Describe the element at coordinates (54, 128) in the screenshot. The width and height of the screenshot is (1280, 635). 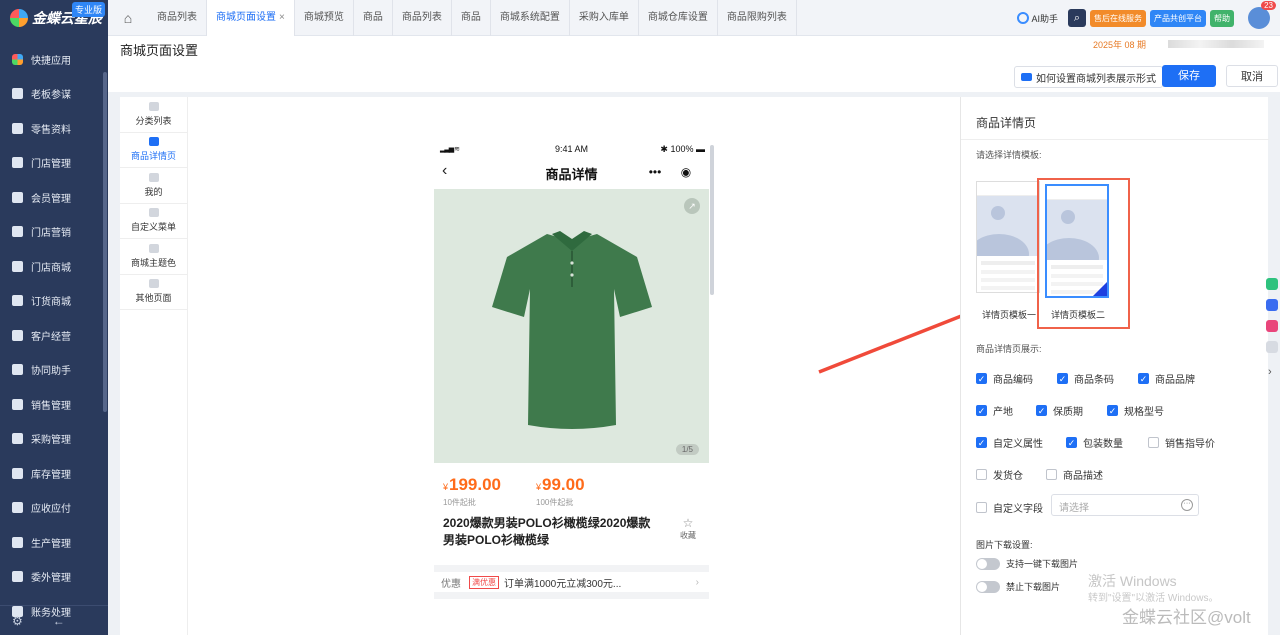
I see `sidebar-item: 零售资料` at that location.